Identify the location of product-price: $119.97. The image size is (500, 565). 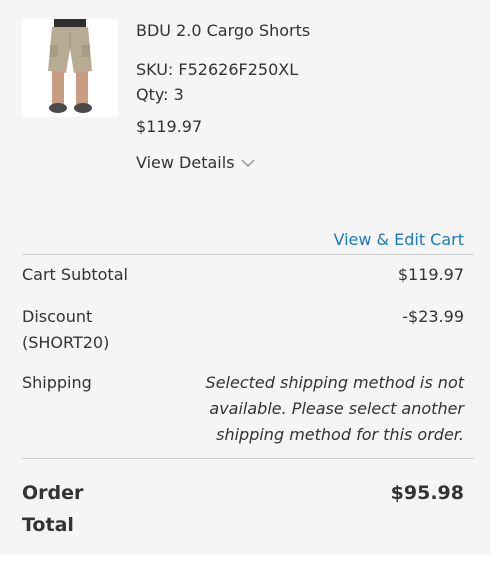
(169, 126).